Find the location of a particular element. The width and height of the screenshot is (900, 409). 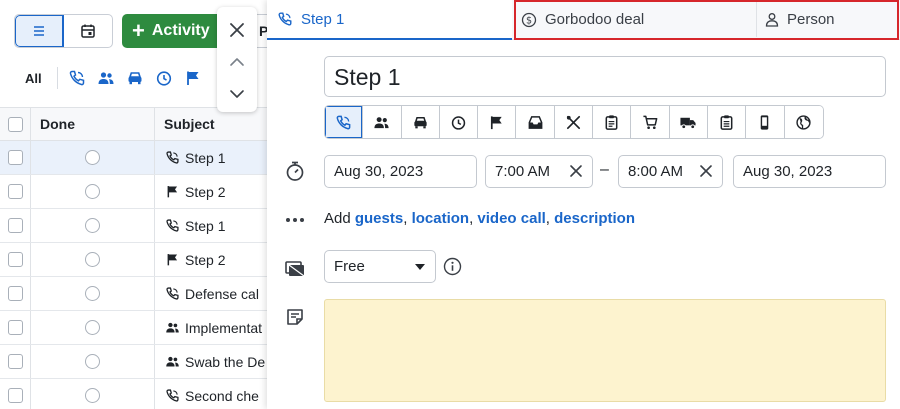

start-time-field: 7:00 AM is located at coordinates (539, 171).